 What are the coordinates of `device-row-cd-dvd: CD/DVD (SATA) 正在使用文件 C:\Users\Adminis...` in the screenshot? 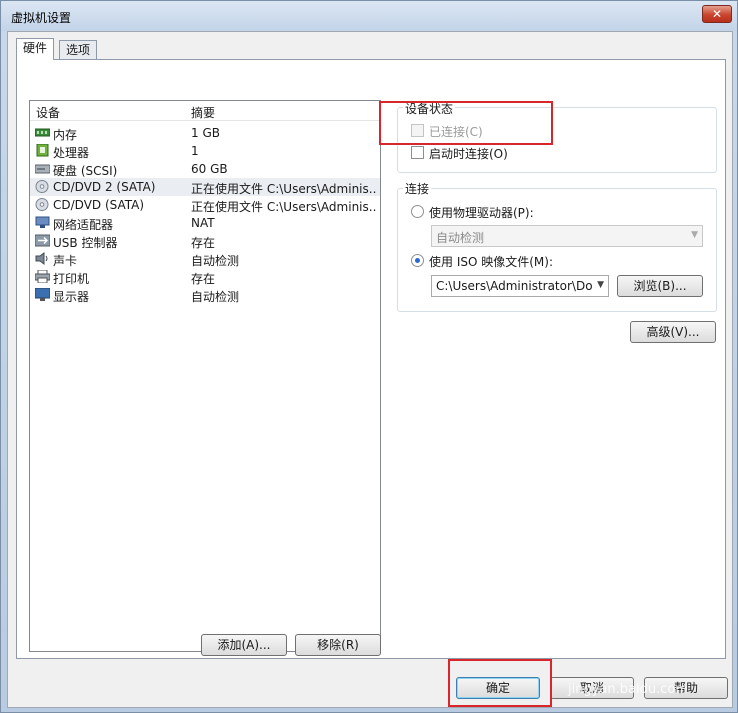 It's located at (205, 205).